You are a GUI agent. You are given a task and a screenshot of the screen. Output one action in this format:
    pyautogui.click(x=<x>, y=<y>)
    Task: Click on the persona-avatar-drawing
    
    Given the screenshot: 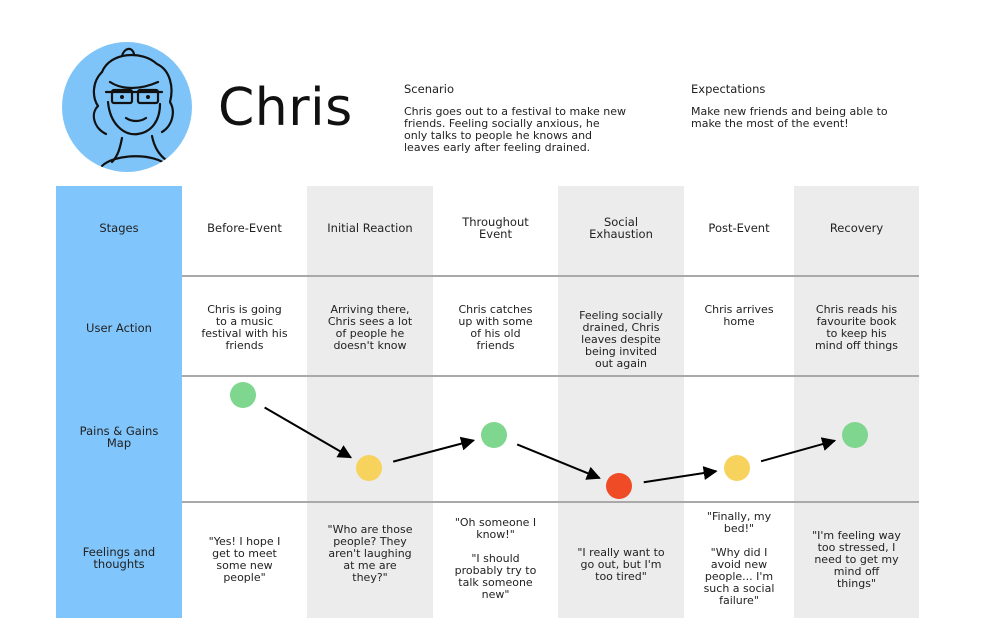 What is the action you would take?
    pyautogui.click(x=133, y=107)
    